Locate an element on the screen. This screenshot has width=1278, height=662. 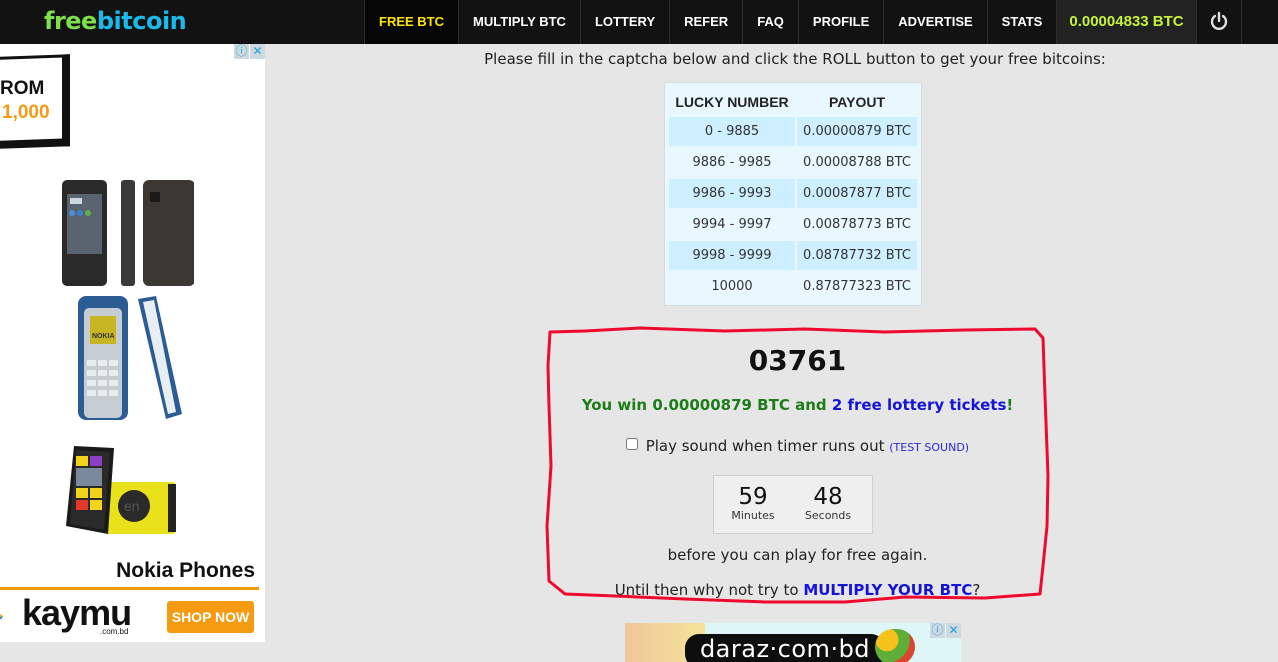
payout-cell: 0.00087877 BTC is located at coordinates (857, 193).